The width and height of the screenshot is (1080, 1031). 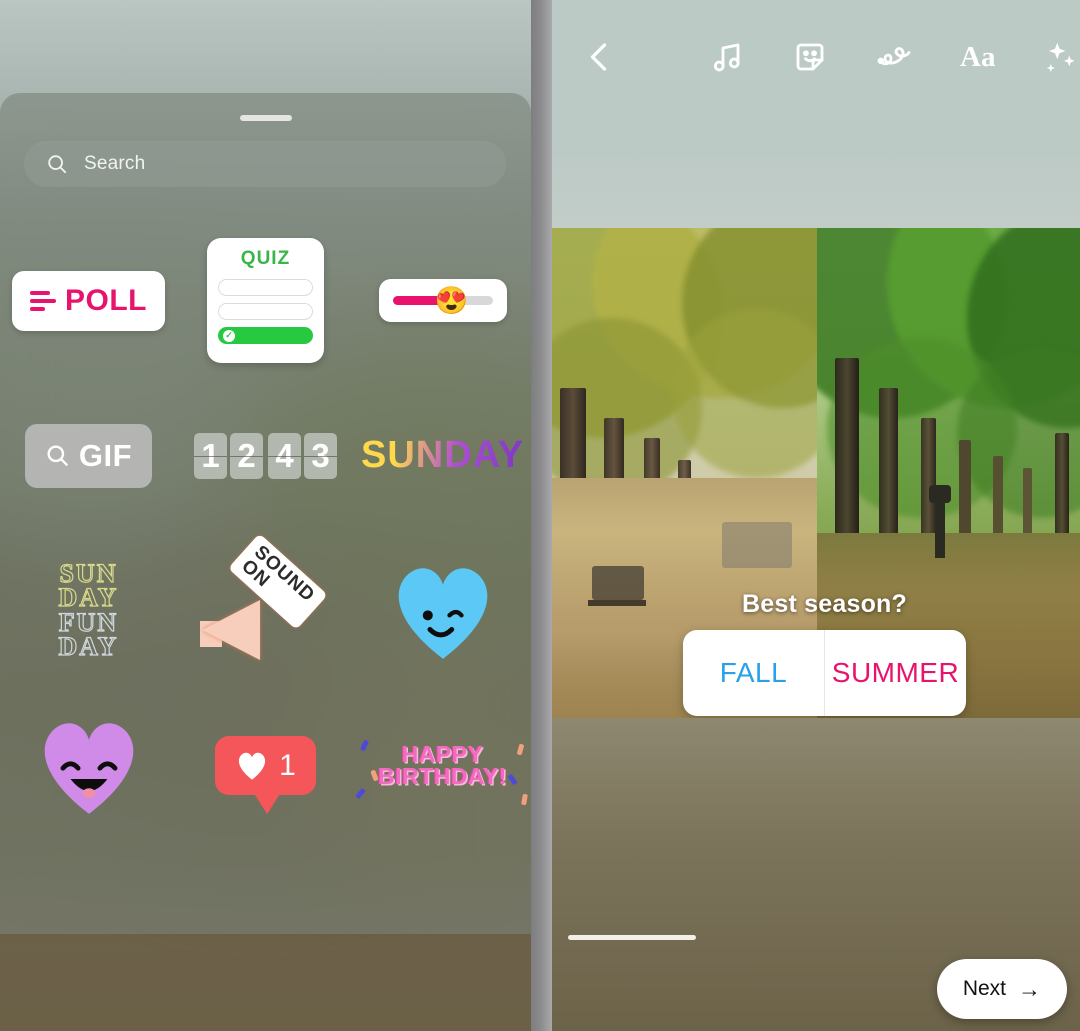 I want to click on drag-handle, so click(x=265, y=118).